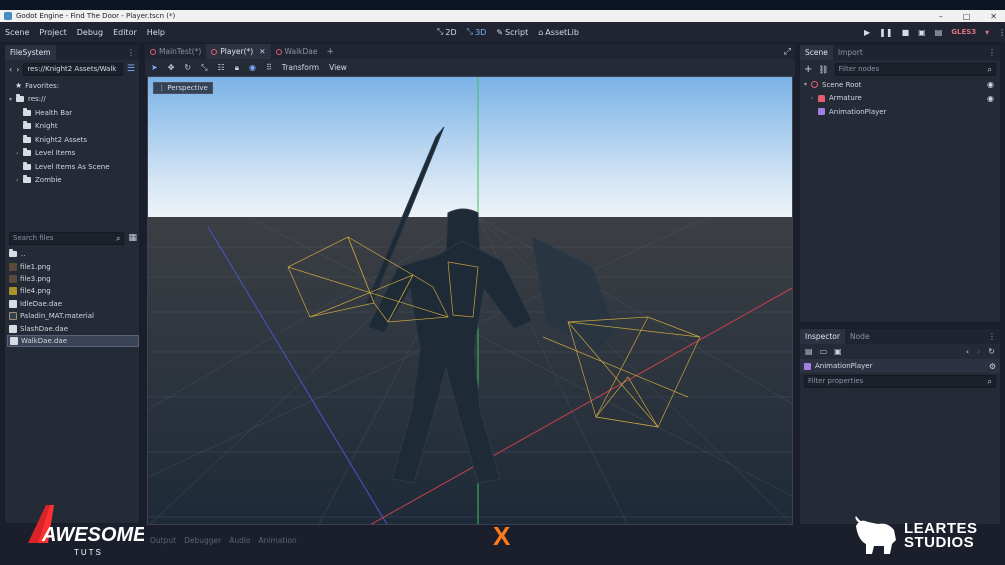  What do you see at coordinates (156, 32) in the screenshot?
I see `menu-help: Help` at bounding box center [156, 32].